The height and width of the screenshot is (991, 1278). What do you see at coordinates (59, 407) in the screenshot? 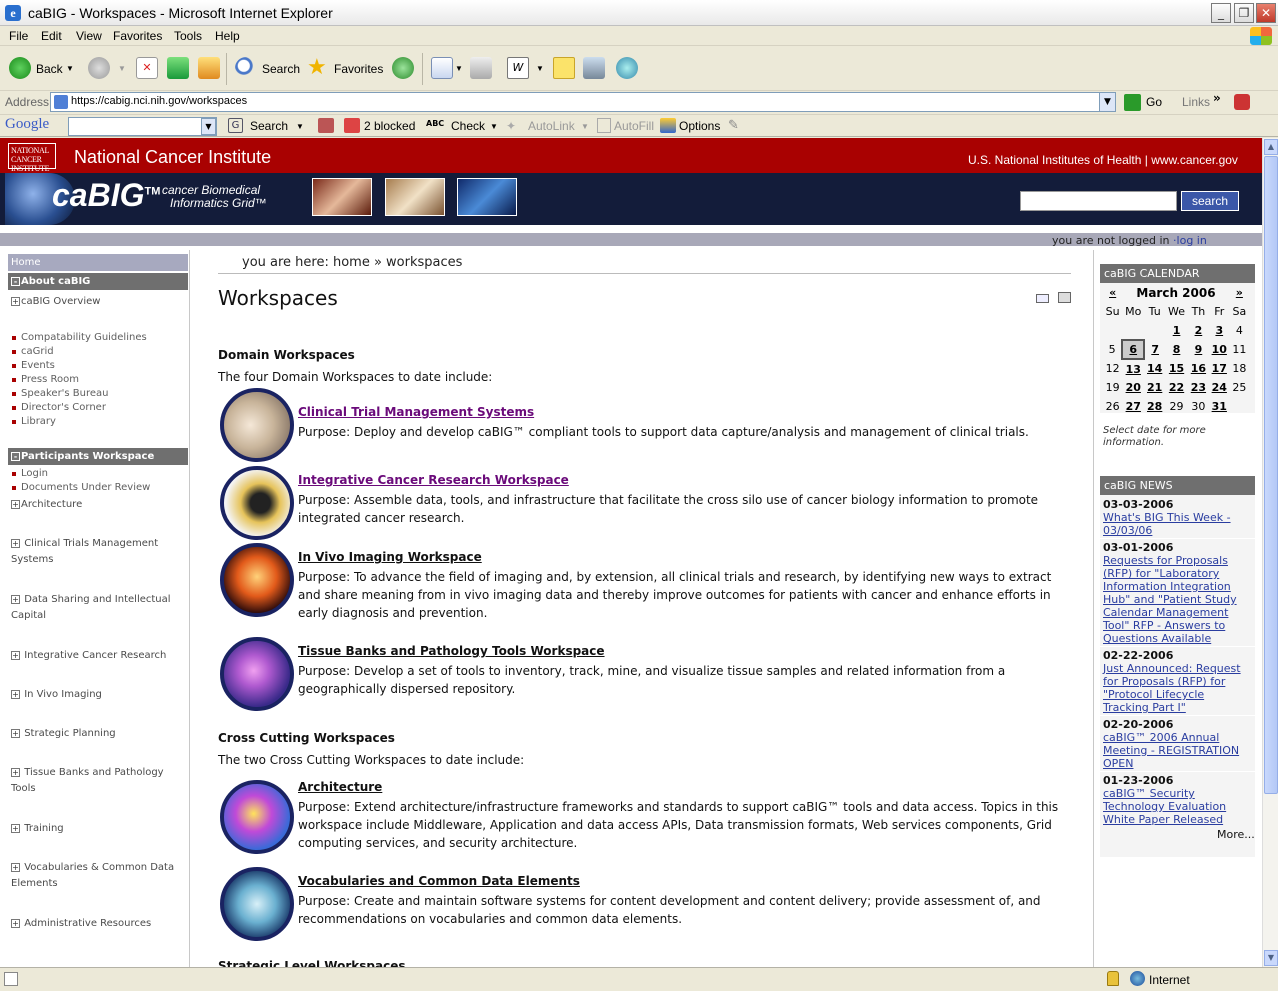
I see `nav-directors-corner: Director's Corner` at bounding box center [59, 407].